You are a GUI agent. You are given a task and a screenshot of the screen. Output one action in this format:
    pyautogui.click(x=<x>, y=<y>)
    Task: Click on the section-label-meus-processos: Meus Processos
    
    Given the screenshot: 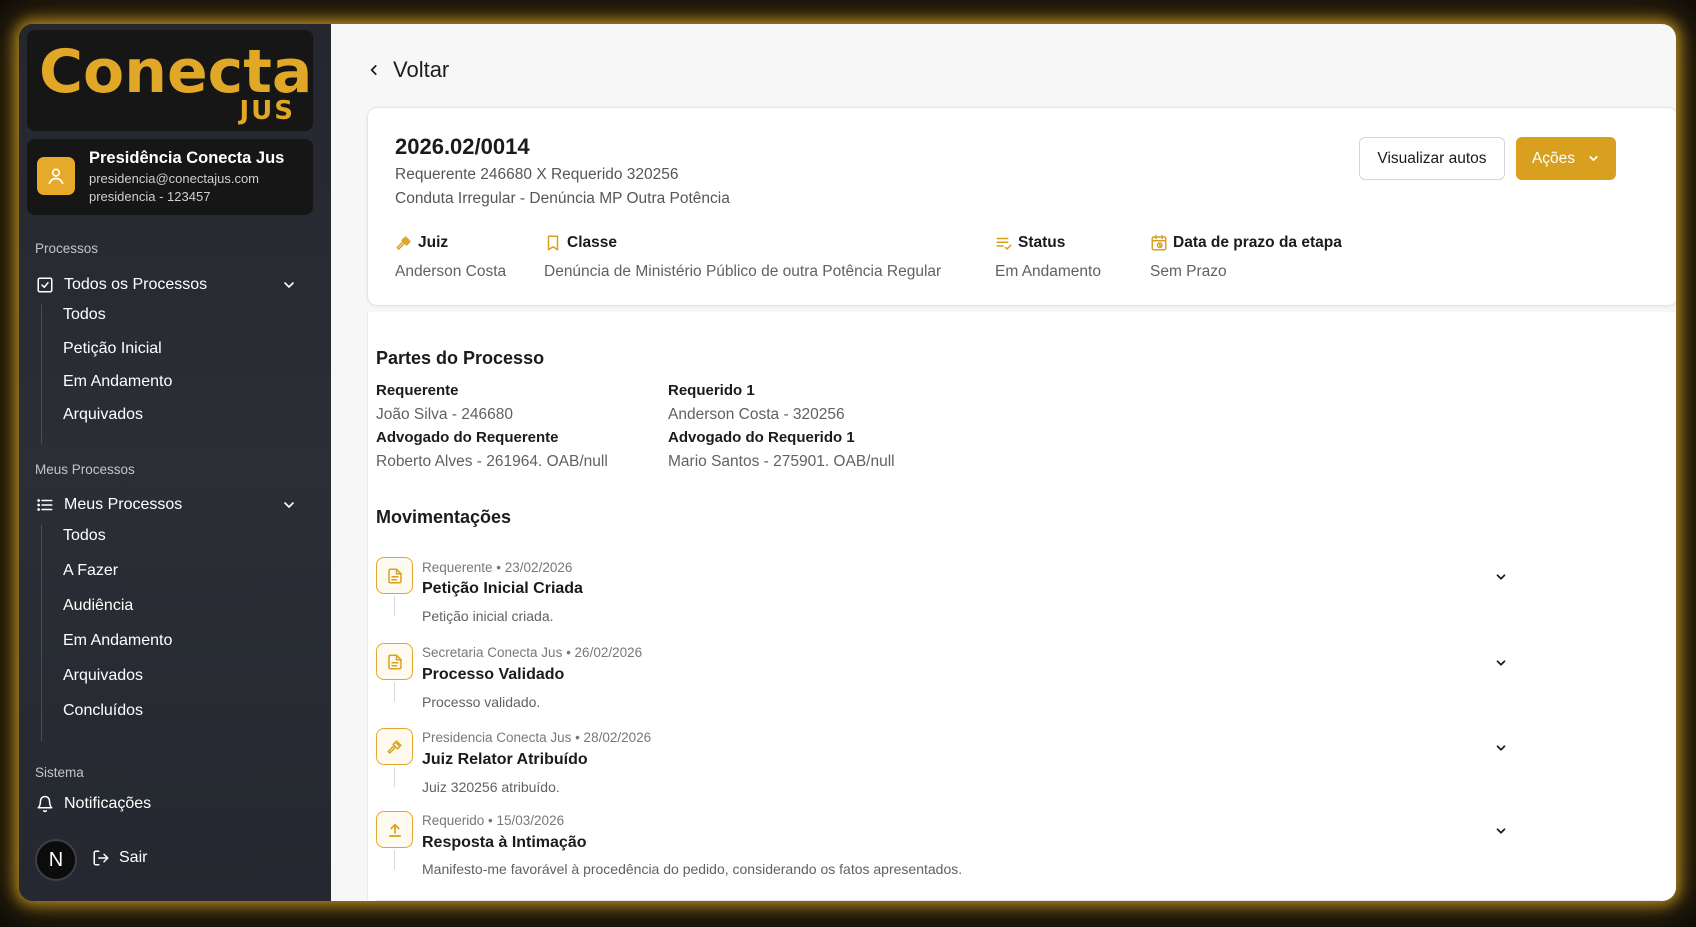 What is the action you would take?
    pyautogui.click(x=85, y=469)
    